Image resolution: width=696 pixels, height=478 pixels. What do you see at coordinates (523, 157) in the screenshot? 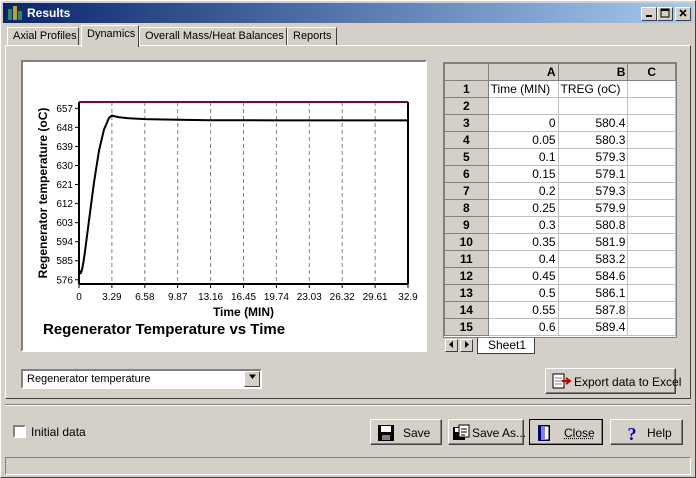
I see `cell-a: 0.1` at bounding box center [523, 157].